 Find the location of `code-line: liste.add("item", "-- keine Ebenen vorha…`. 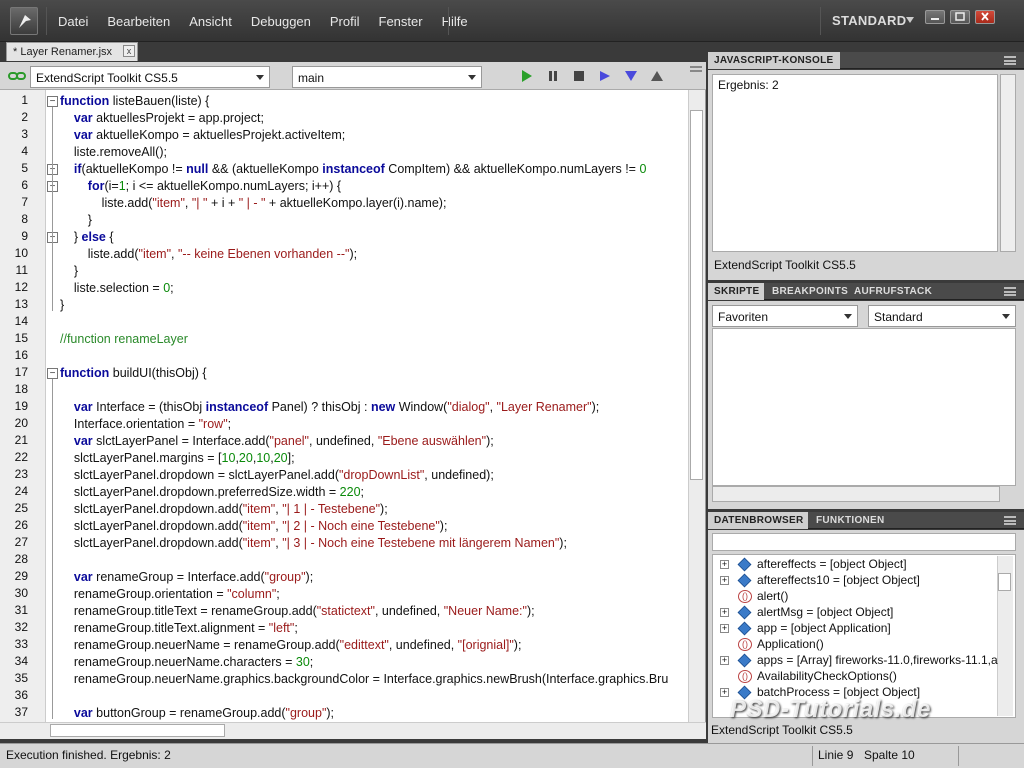

code-line: liste.add("item", "-- keine Ebenen vorha… is located at coordinates (208, 254).